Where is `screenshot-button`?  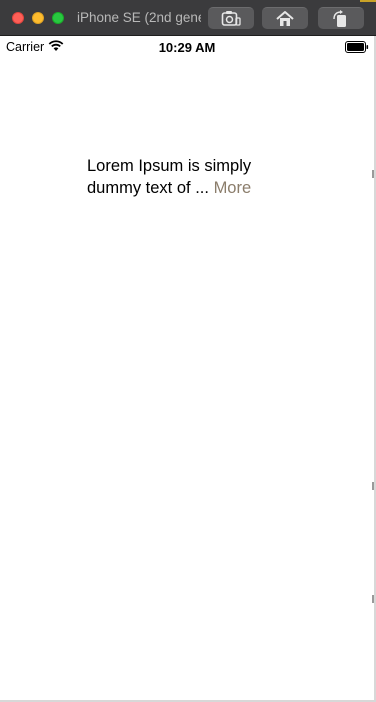
screenshot-button is located at coordinates (231, 18).